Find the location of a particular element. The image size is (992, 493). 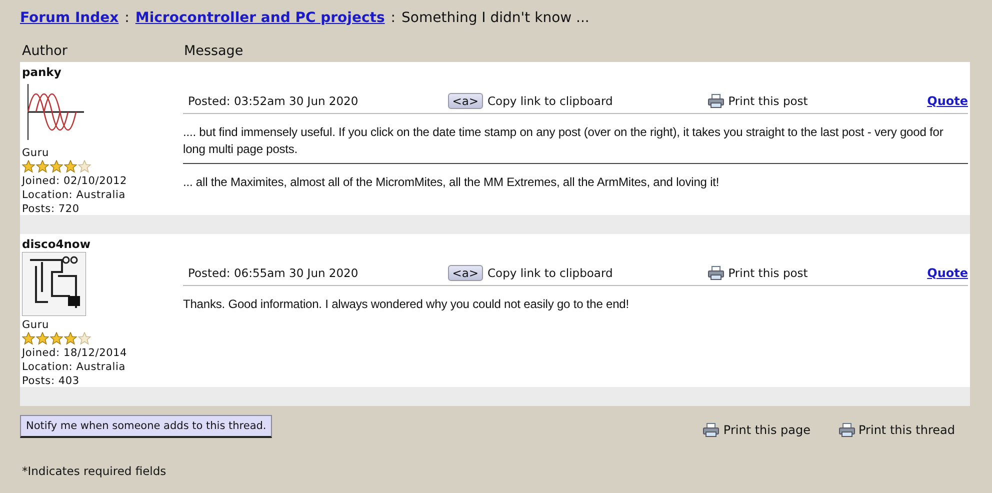

post-text: .... but find immensely useful. If you click on the date time stamp on any post (over on the right), it takes you straight to the last post - very good for long multi page posts. is located at coordinates (563, 141).